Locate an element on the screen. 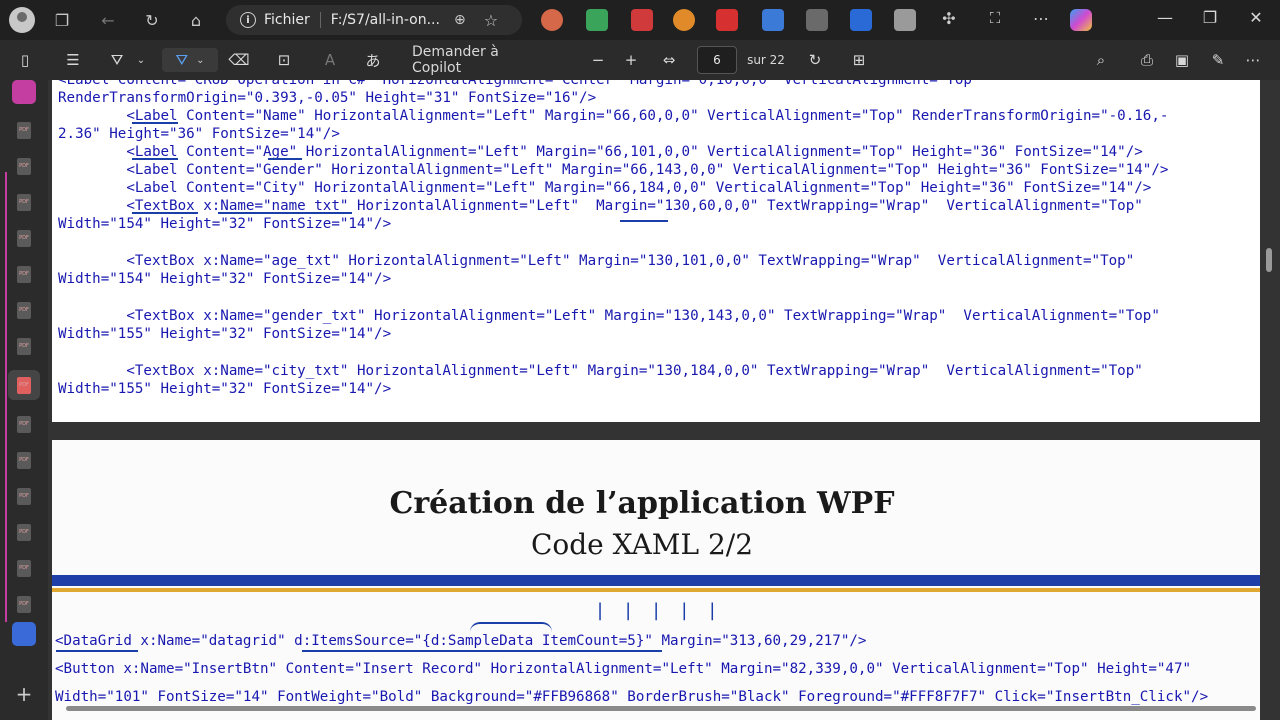 The image size is (1280, 720). extension-hand-icon is located at coordinates (642, 20).